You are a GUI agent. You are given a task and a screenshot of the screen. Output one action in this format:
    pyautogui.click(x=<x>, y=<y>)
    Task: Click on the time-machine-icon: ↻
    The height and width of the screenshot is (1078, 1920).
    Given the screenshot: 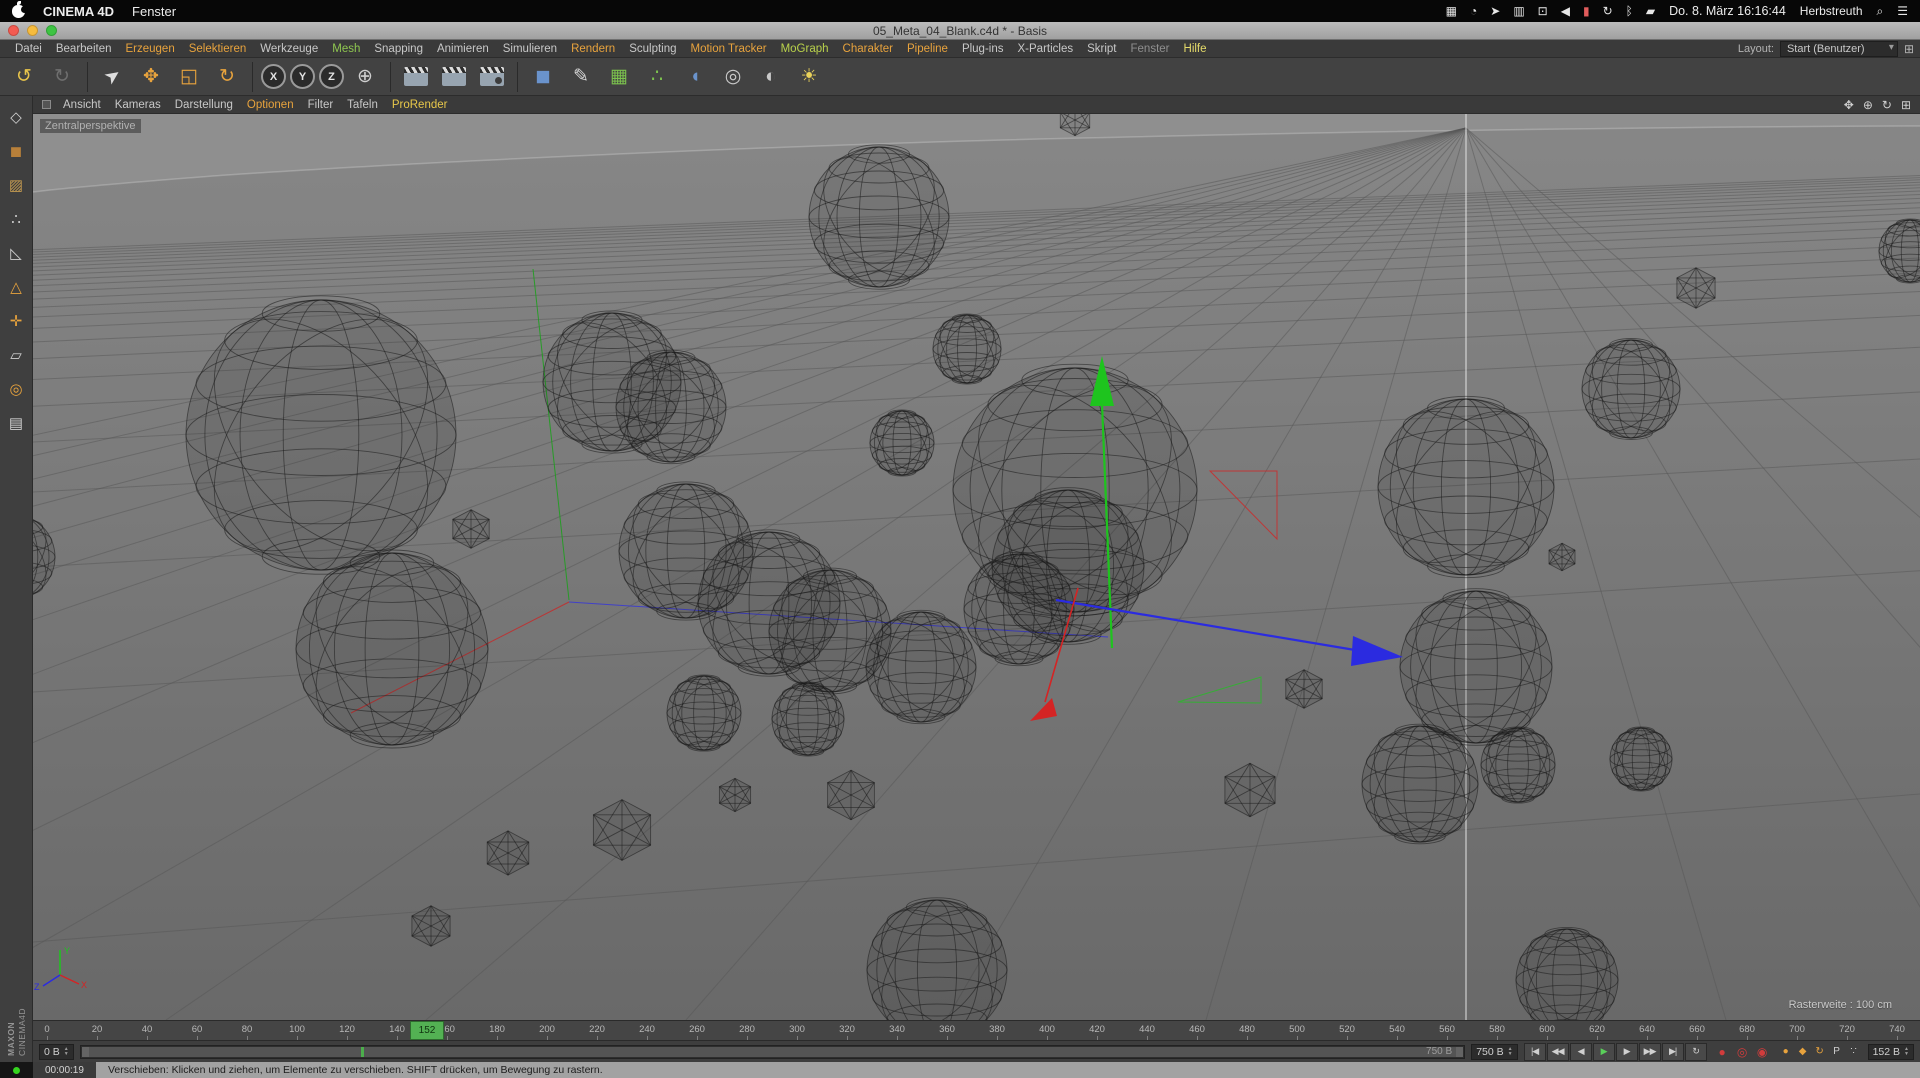 What is the action you would take?
    pyautogui.click(x=1608, y=11)
    